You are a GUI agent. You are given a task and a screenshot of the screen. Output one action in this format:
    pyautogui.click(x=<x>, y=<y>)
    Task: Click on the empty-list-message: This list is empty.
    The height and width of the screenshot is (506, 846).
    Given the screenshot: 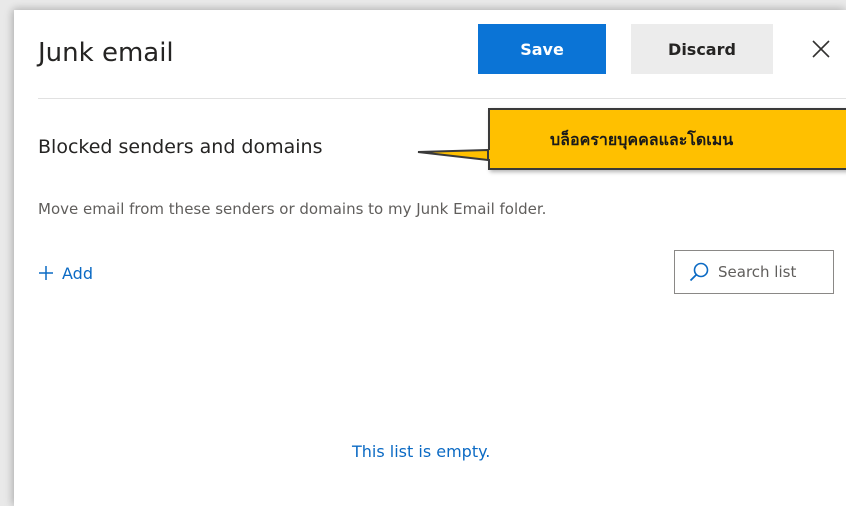 What is the action you would take?
    pyautogui.click(x=421, y=451)
    